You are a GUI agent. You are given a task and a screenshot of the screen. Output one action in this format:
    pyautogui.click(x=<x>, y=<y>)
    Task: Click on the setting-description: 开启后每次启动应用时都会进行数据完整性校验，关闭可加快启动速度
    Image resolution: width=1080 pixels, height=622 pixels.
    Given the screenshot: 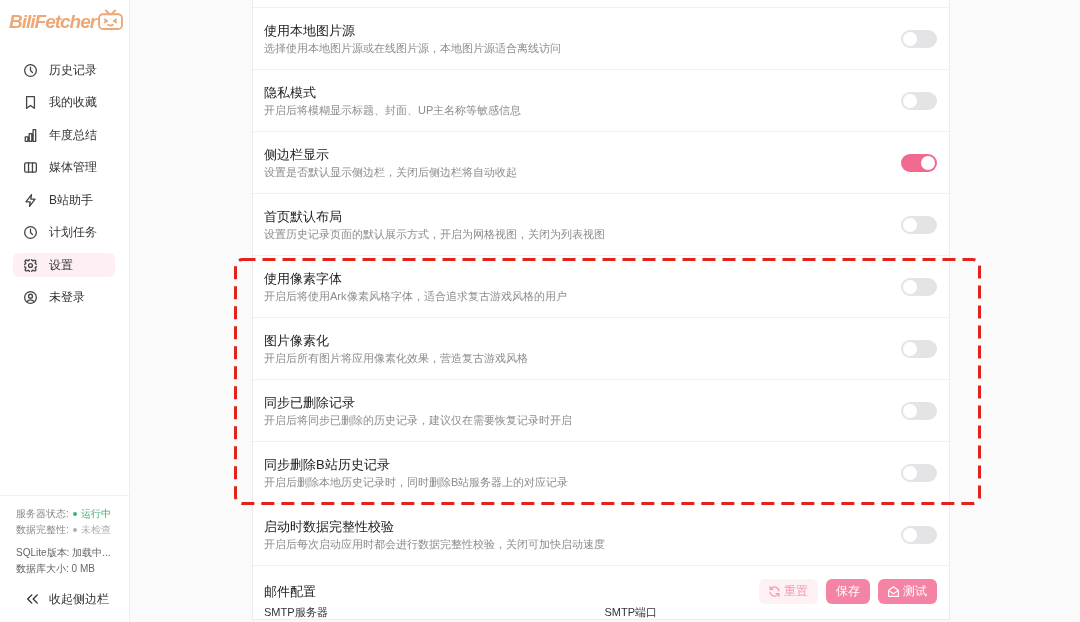 What is the action you would take?
    pyautogui.click(x=435, y=544)
    